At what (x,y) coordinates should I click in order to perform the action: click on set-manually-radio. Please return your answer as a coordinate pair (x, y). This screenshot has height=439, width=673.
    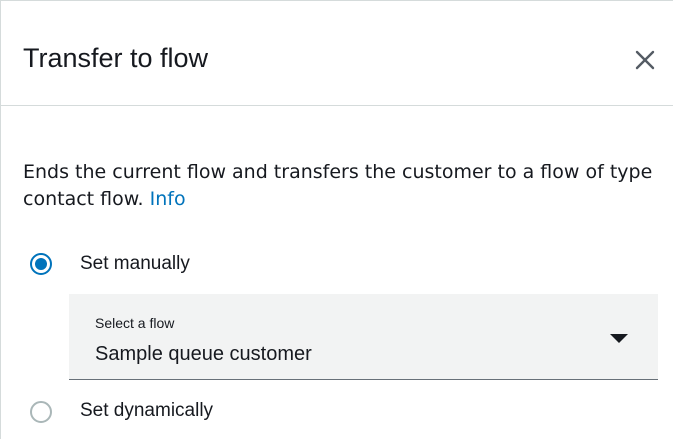
    Looking at the image, I should click on (41, 264).